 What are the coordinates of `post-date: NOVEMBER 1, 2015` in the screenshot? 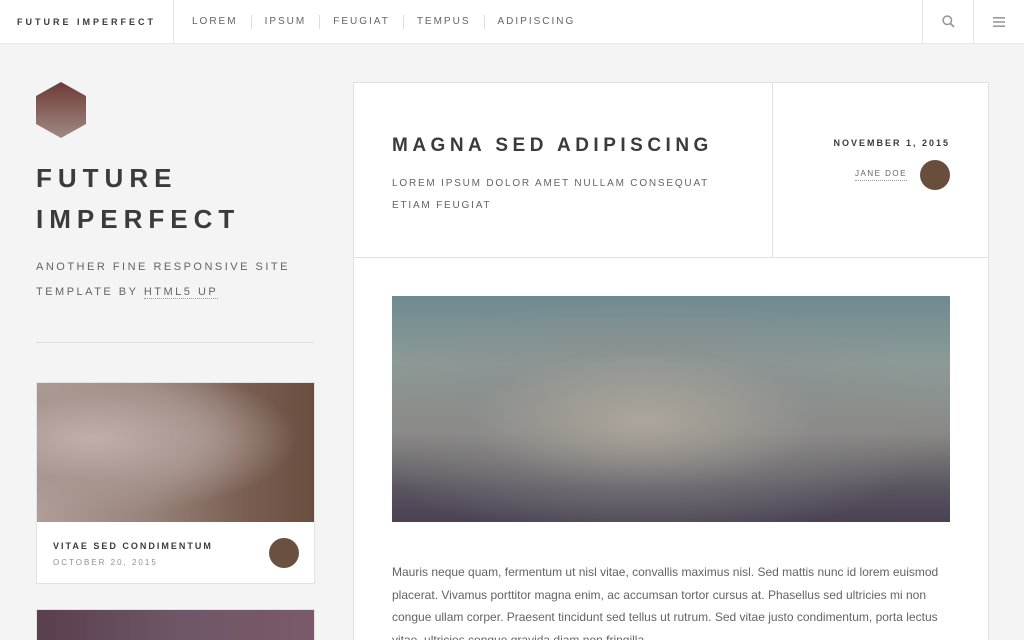 It's located at (891, 143).